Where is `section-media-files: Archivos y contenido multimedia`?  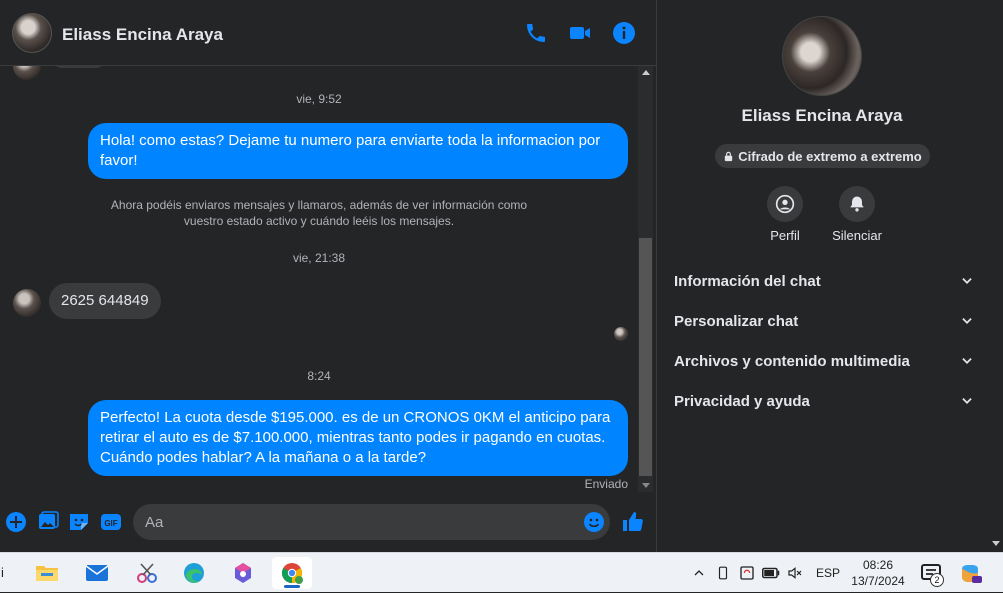
section-media-files: Archivos y contenido multimedia is located at coordinates (824, 361).